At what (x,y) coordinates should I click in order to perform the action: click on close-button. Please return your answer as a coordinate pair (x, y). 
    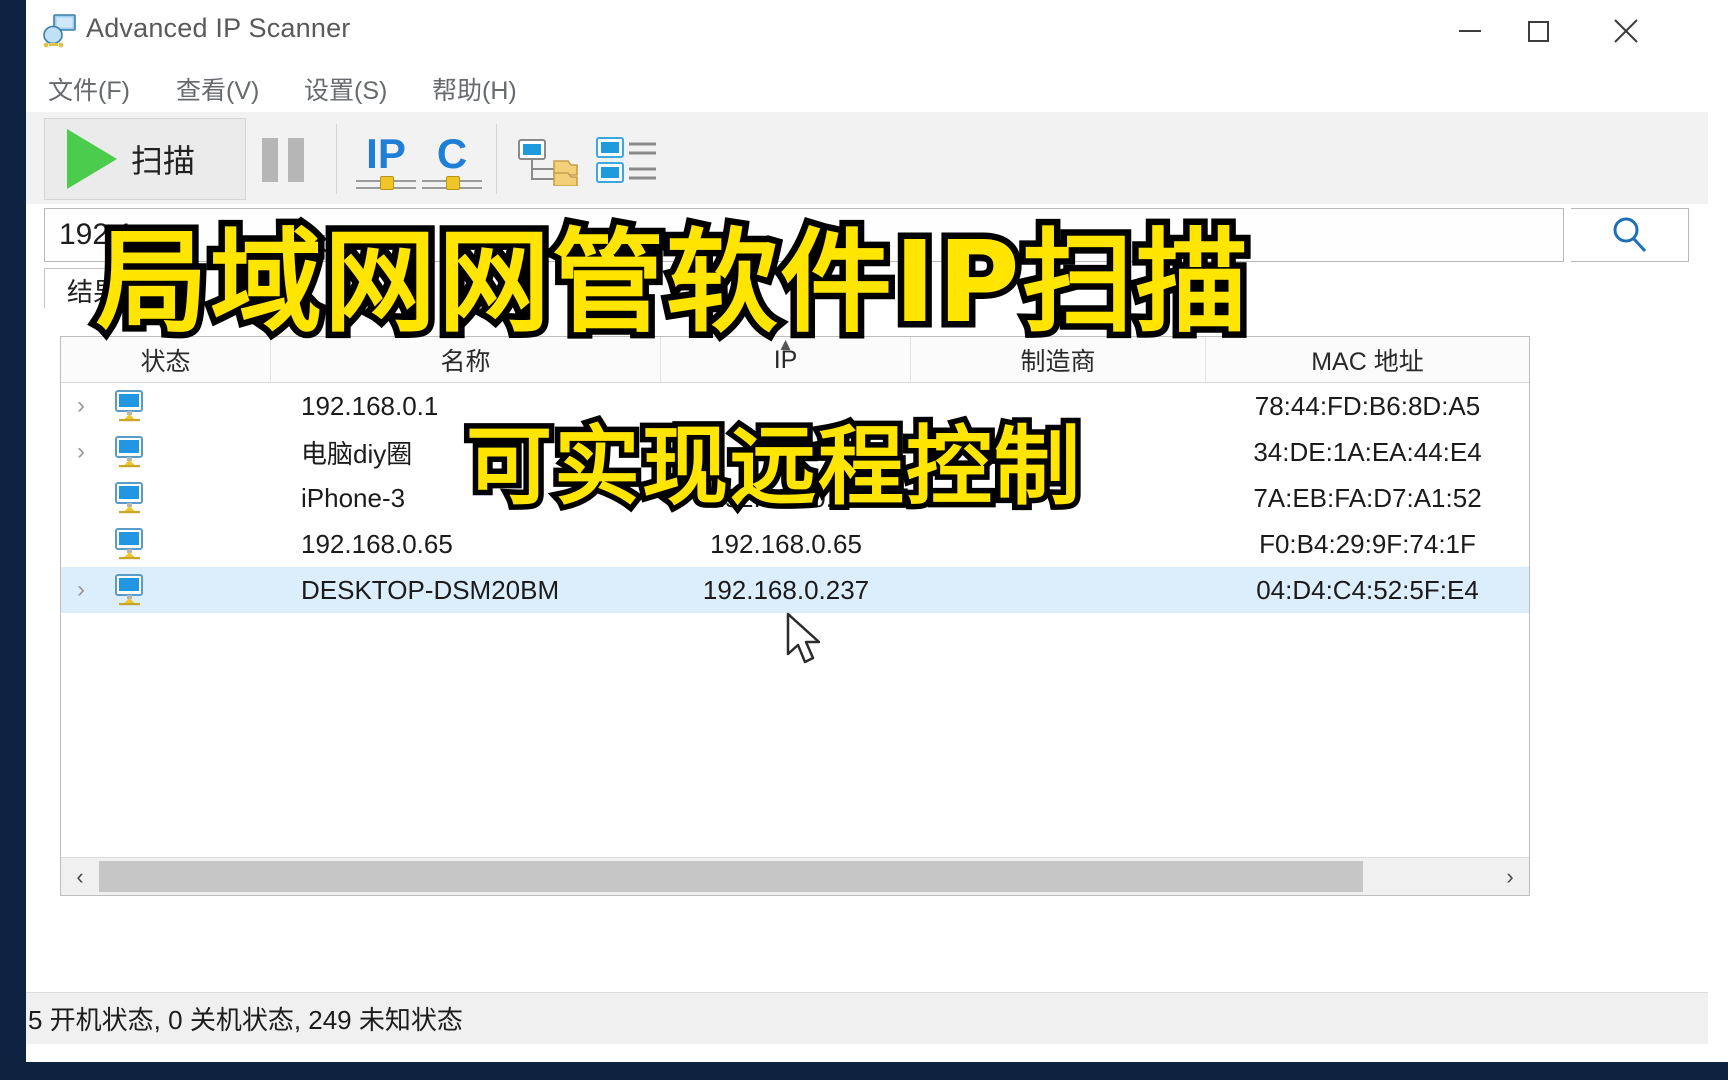
    Looking at the image, I should click on (1626, 31).